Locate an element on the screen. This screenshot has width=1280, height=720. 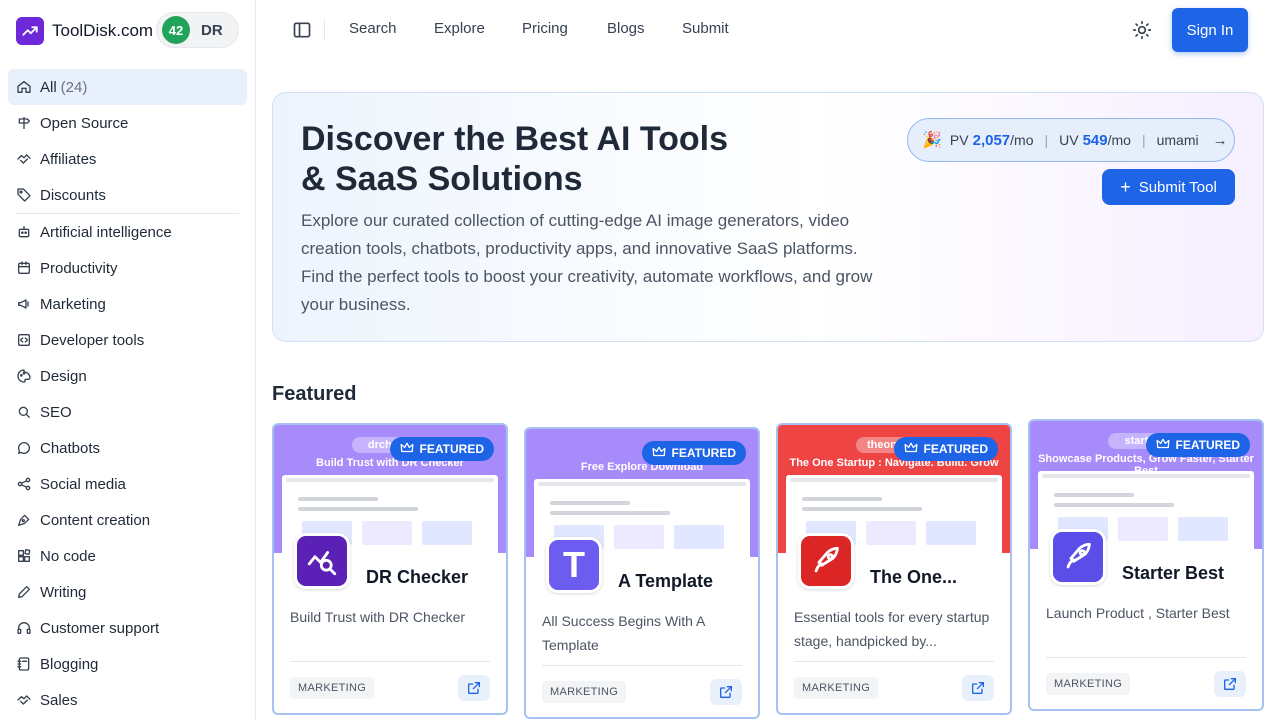
sidebar-item-label: All is located at coordinates (48, 87).